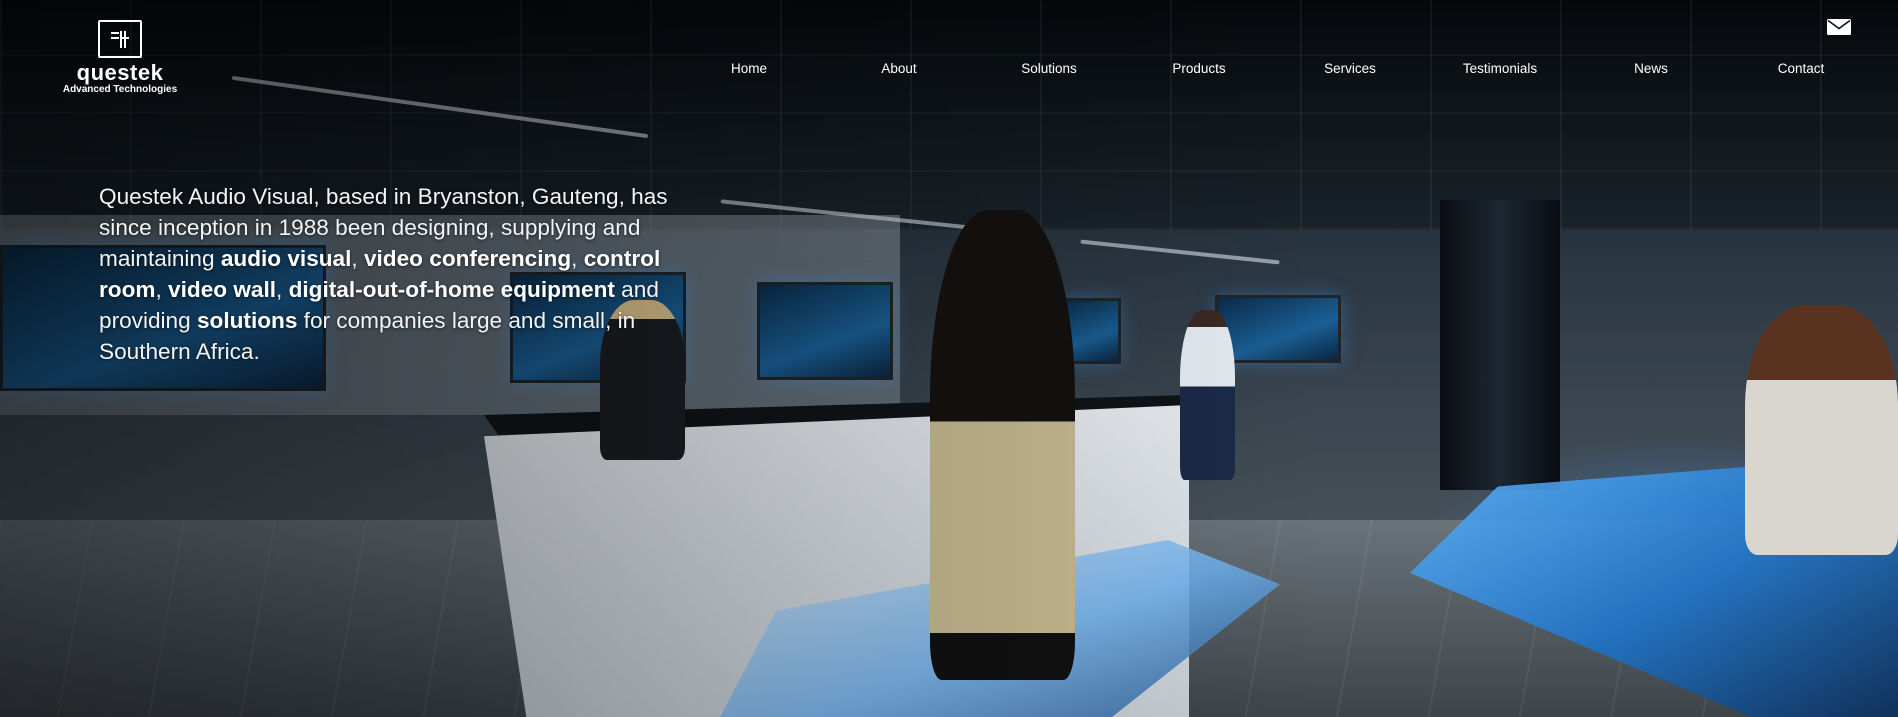 The height and width of the screenshot is (717, 1898). Describe the element at coordinates (467, 258) in the screenshot. I see `hero-highlight-video-conferencing: video conferencing` at that location.